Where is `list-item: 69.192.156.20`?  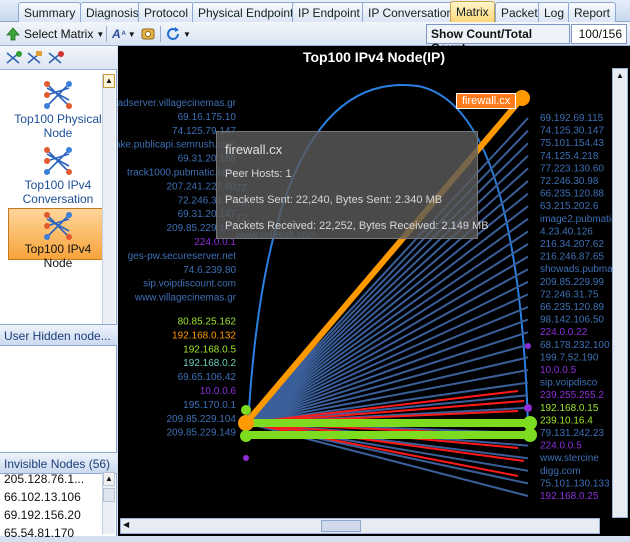
list-item: 69.192.156.20 is located at coordinates (52, 515).